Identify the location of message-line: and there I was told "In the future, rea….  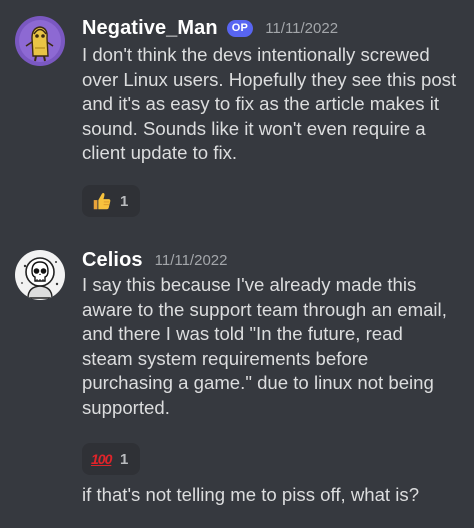
(242, 333).